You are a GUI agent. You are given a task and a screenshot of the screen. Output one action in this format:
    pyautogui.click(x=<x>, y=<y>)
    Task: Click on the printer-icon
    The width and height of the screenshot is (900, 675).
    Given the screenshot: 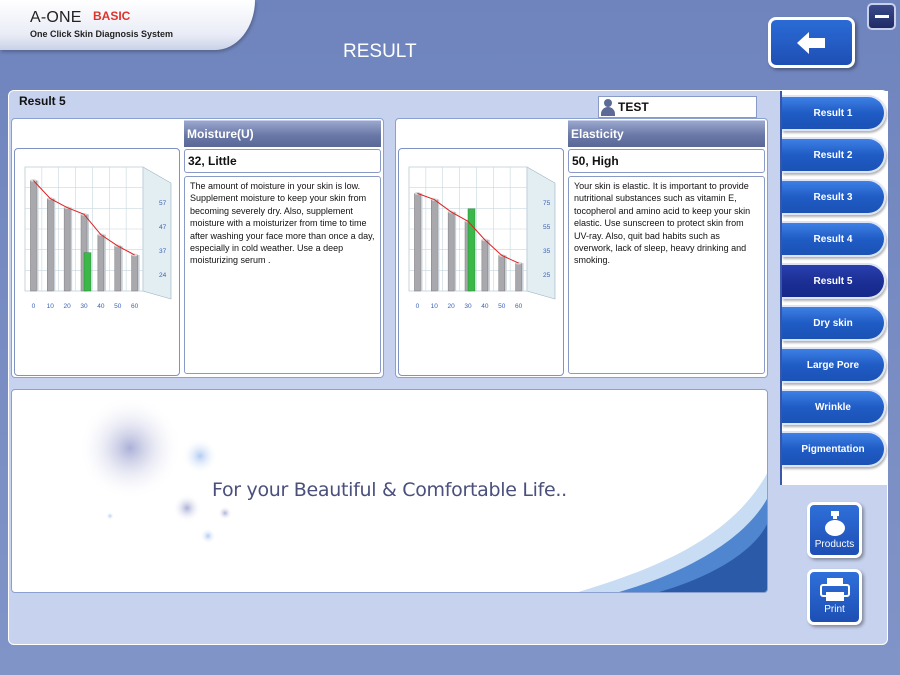 What is the action you would take?
    pyautogui.click(x=834, y=589)
    